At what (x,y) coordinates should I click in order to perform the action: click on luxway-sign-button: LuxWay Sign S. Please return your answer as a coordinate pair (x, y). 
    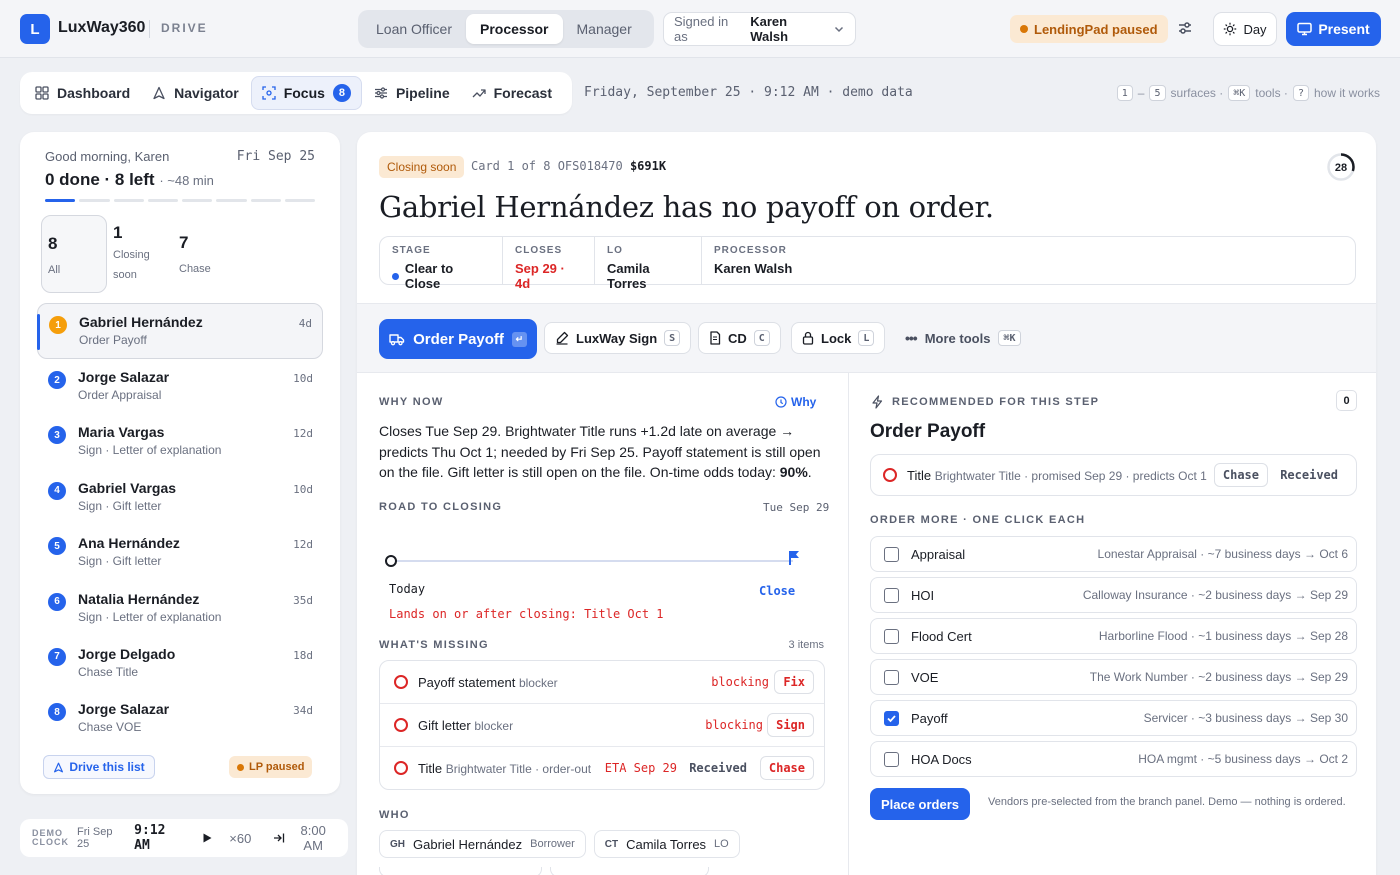
    Looking at the image, I should click on (618, 338).